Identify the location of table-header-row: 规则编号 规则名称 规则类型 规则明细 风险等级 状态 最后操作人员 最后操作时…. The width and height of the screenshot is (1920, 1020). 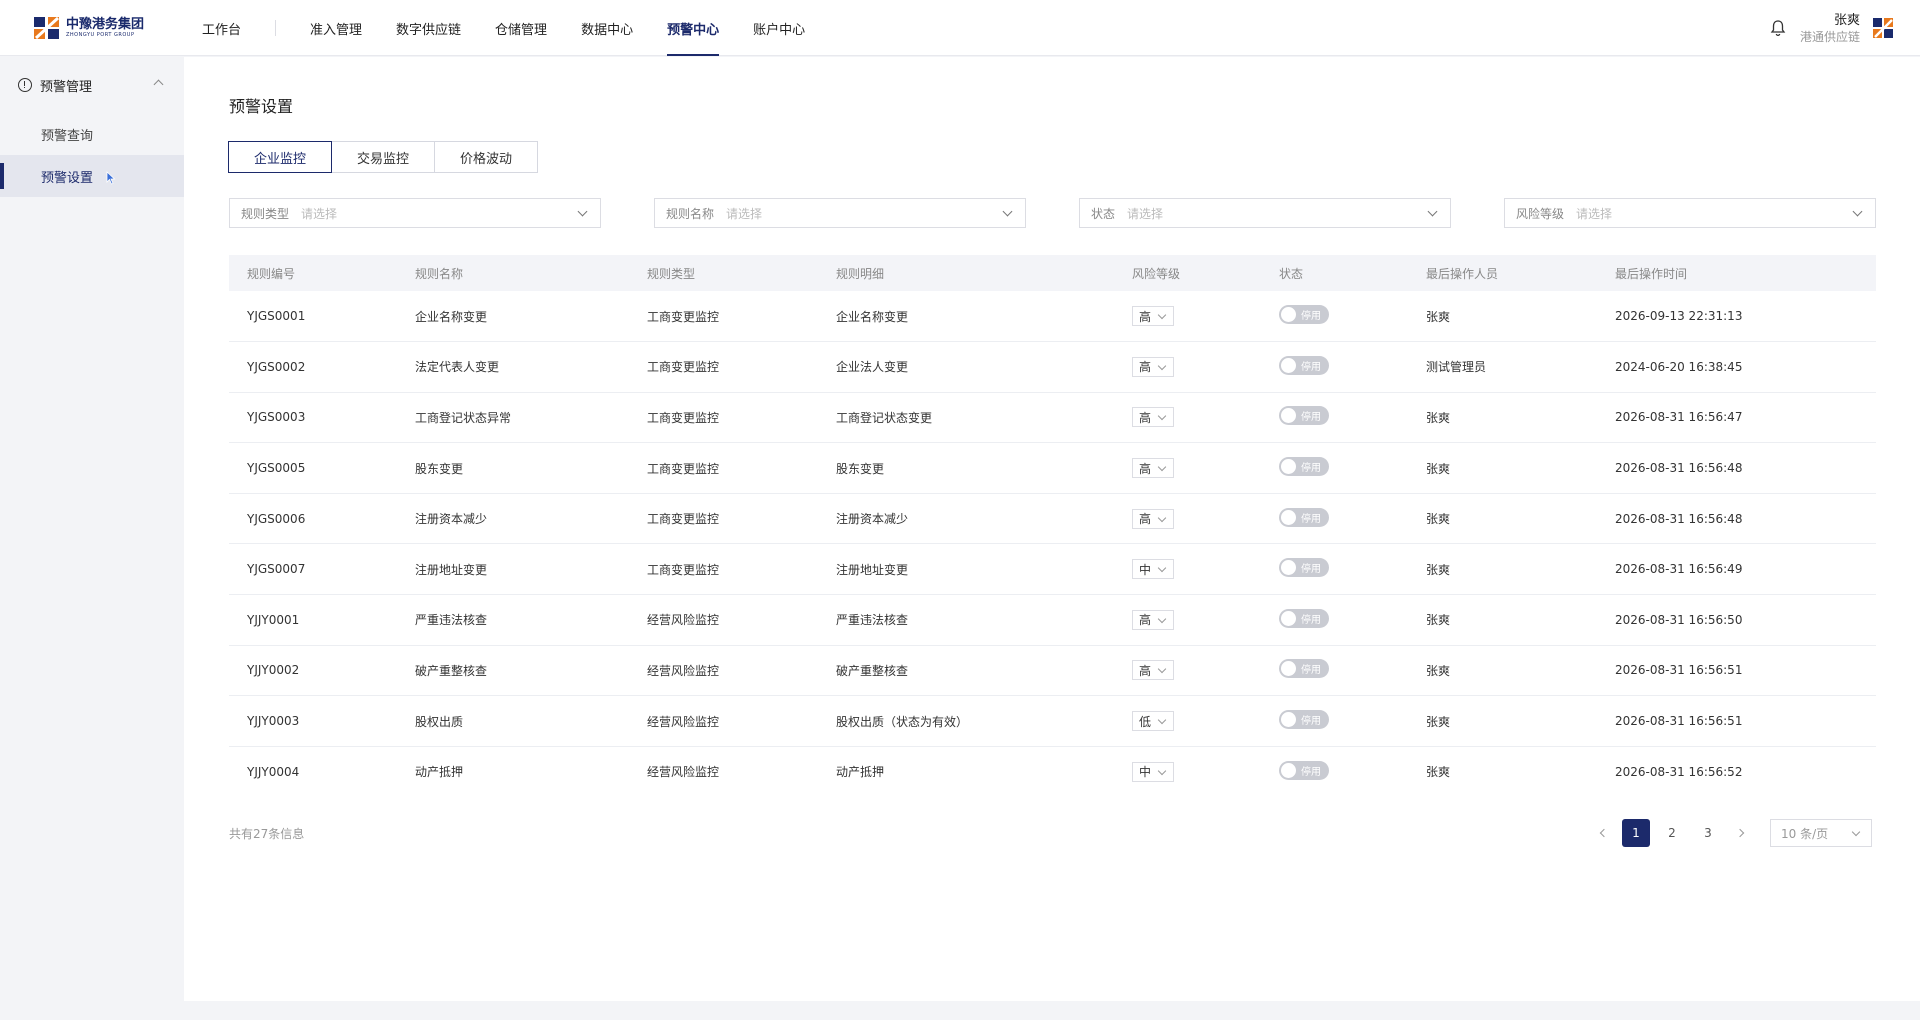
(1052, 273).